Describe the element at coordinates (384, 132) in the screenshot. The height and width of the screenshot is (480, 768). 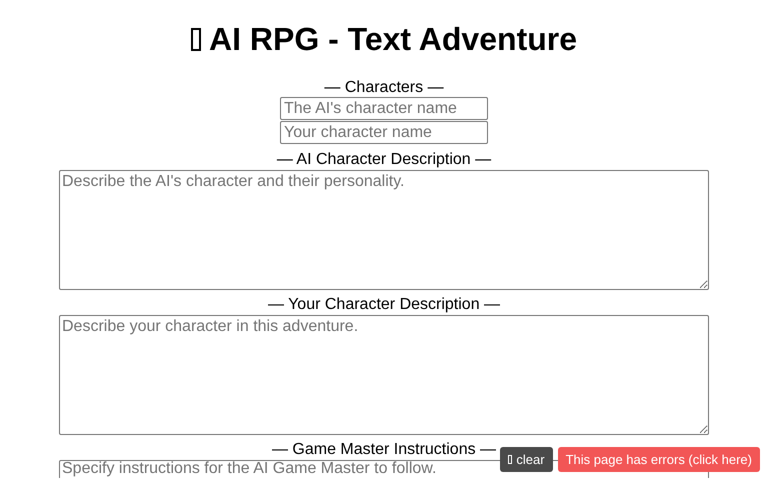
I see `name-field: Your character name` at that location.